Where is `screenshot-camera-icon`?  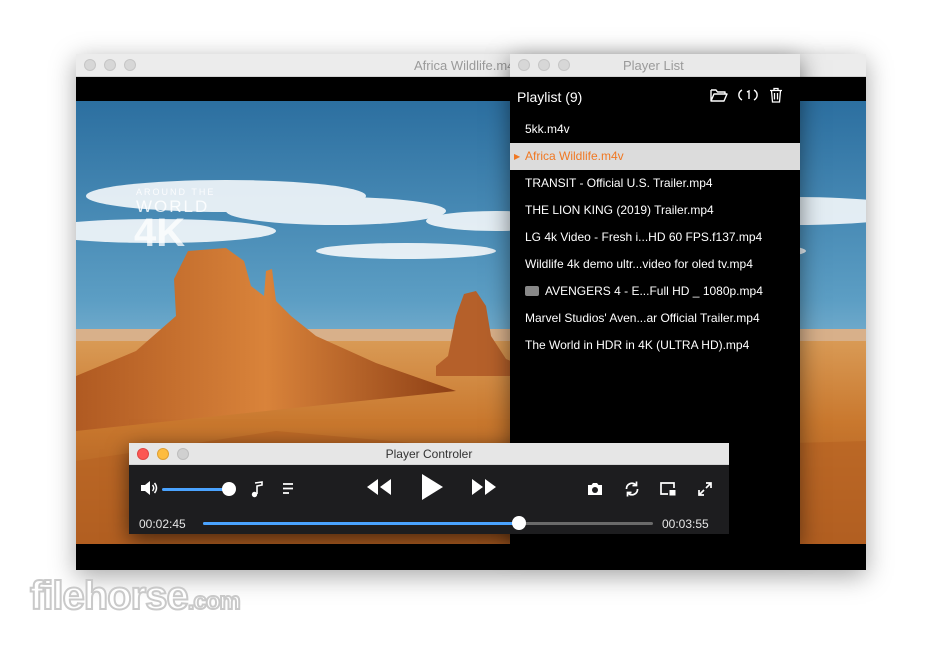
screenshot-camera-icon is located at coordinates (595, 489).